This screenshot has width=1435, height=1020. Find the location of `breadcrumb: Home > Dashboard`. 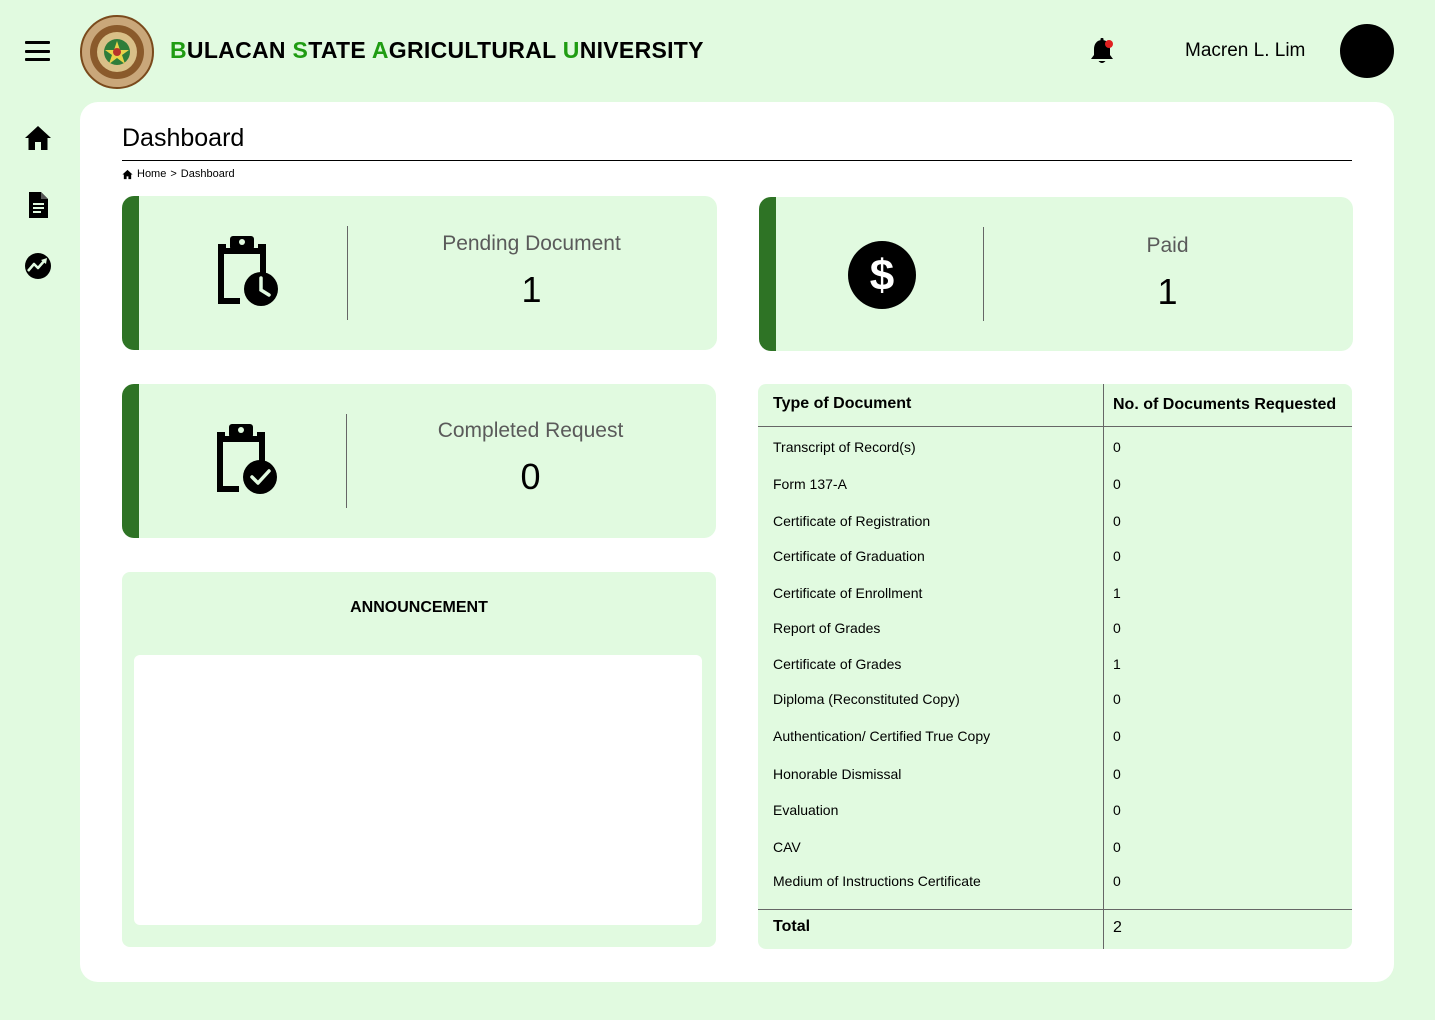

breadcrumb: Home > Dashboard is located at coordinates (178, 174).